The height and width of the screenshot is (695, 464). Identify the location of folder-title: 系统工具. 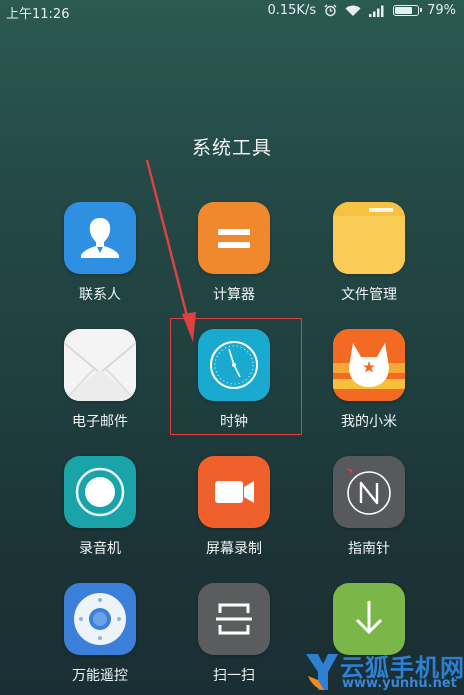
(231, 148).